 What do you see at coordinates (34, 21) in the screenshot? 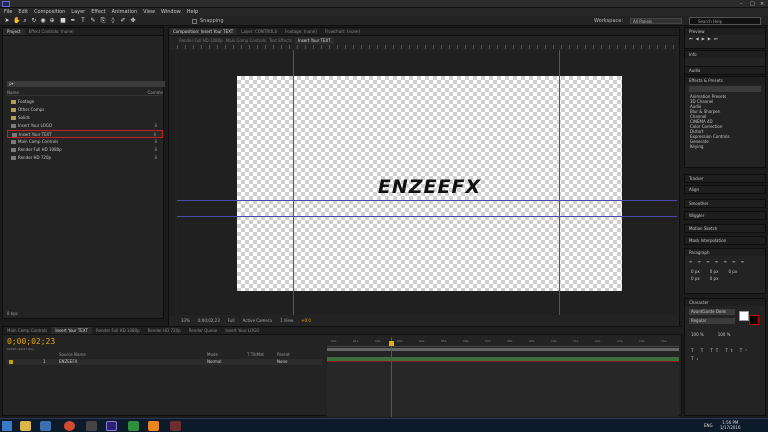
I see `rotate-tool-icon: ↻` at bounding box center [34, 21].